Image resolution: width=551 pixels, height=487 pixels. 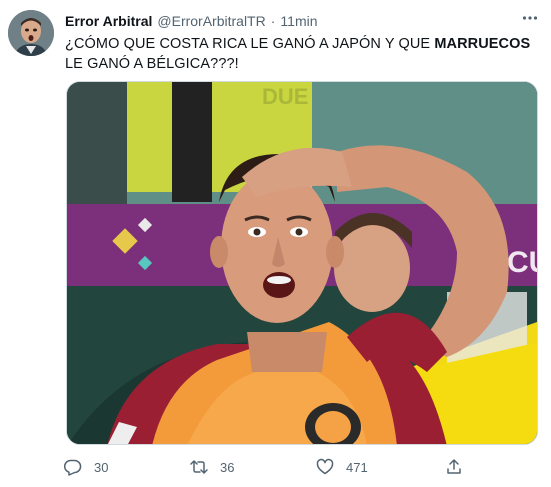 I want to click on reply-icon, so click(x=73, y=467).